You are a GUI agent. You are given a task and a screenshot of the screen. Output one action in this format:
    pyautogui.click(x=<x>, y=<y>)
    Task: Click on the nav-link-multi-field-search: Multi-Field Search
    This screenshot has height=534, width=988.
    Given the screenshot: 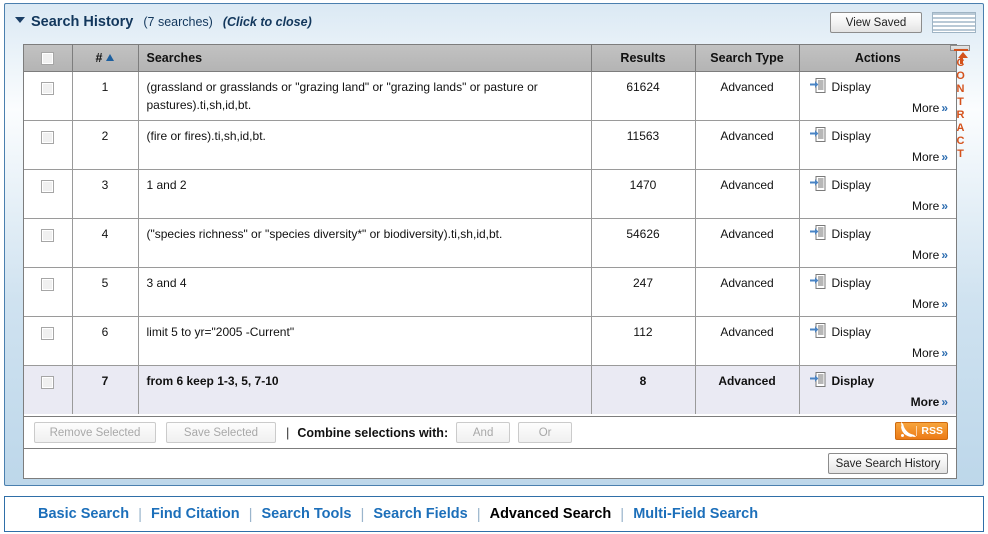 What is the action you would take?
    pyautogui.click(x=695, y=514)
    